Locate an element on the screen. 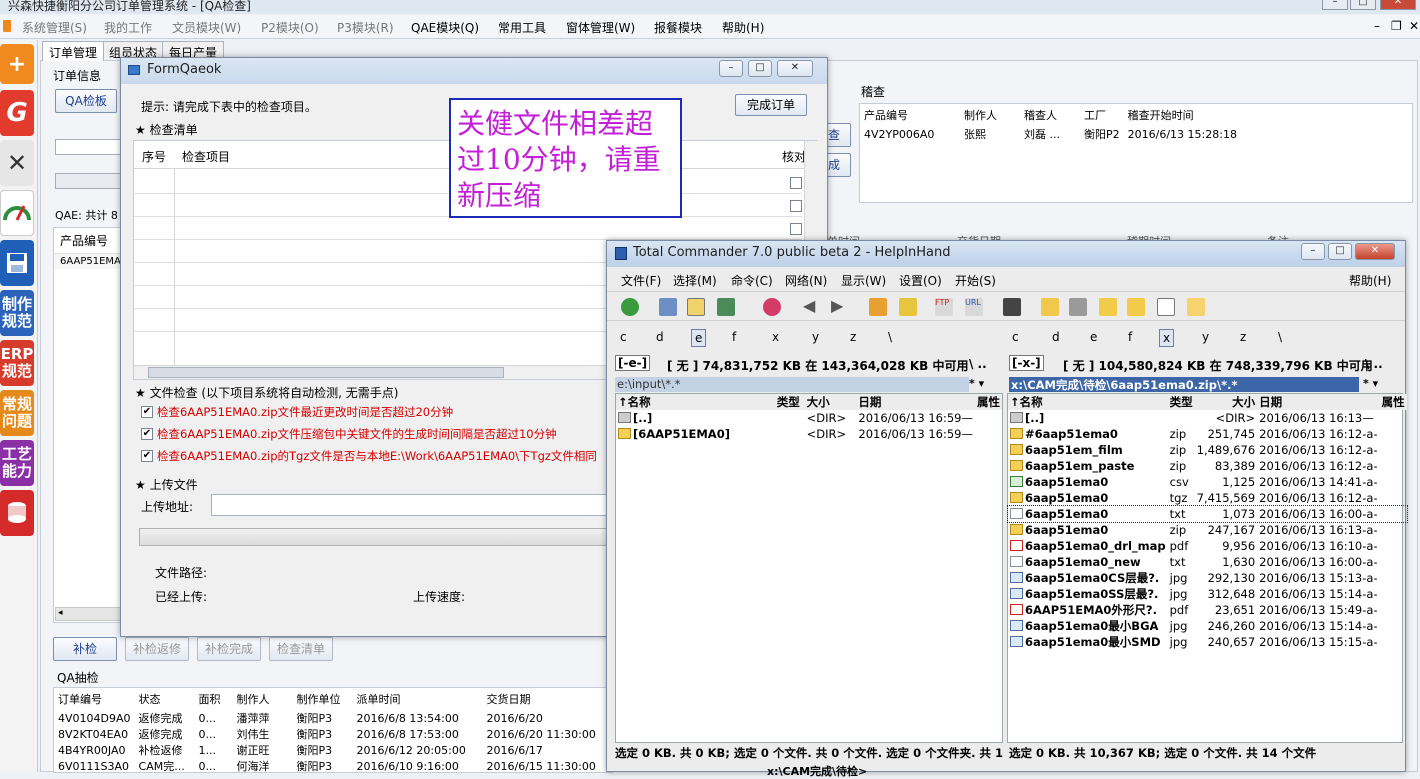 The width and height of the screenshot is (1420, 779). left-path: e:\input\*.* is located at coordinates (792, 384).